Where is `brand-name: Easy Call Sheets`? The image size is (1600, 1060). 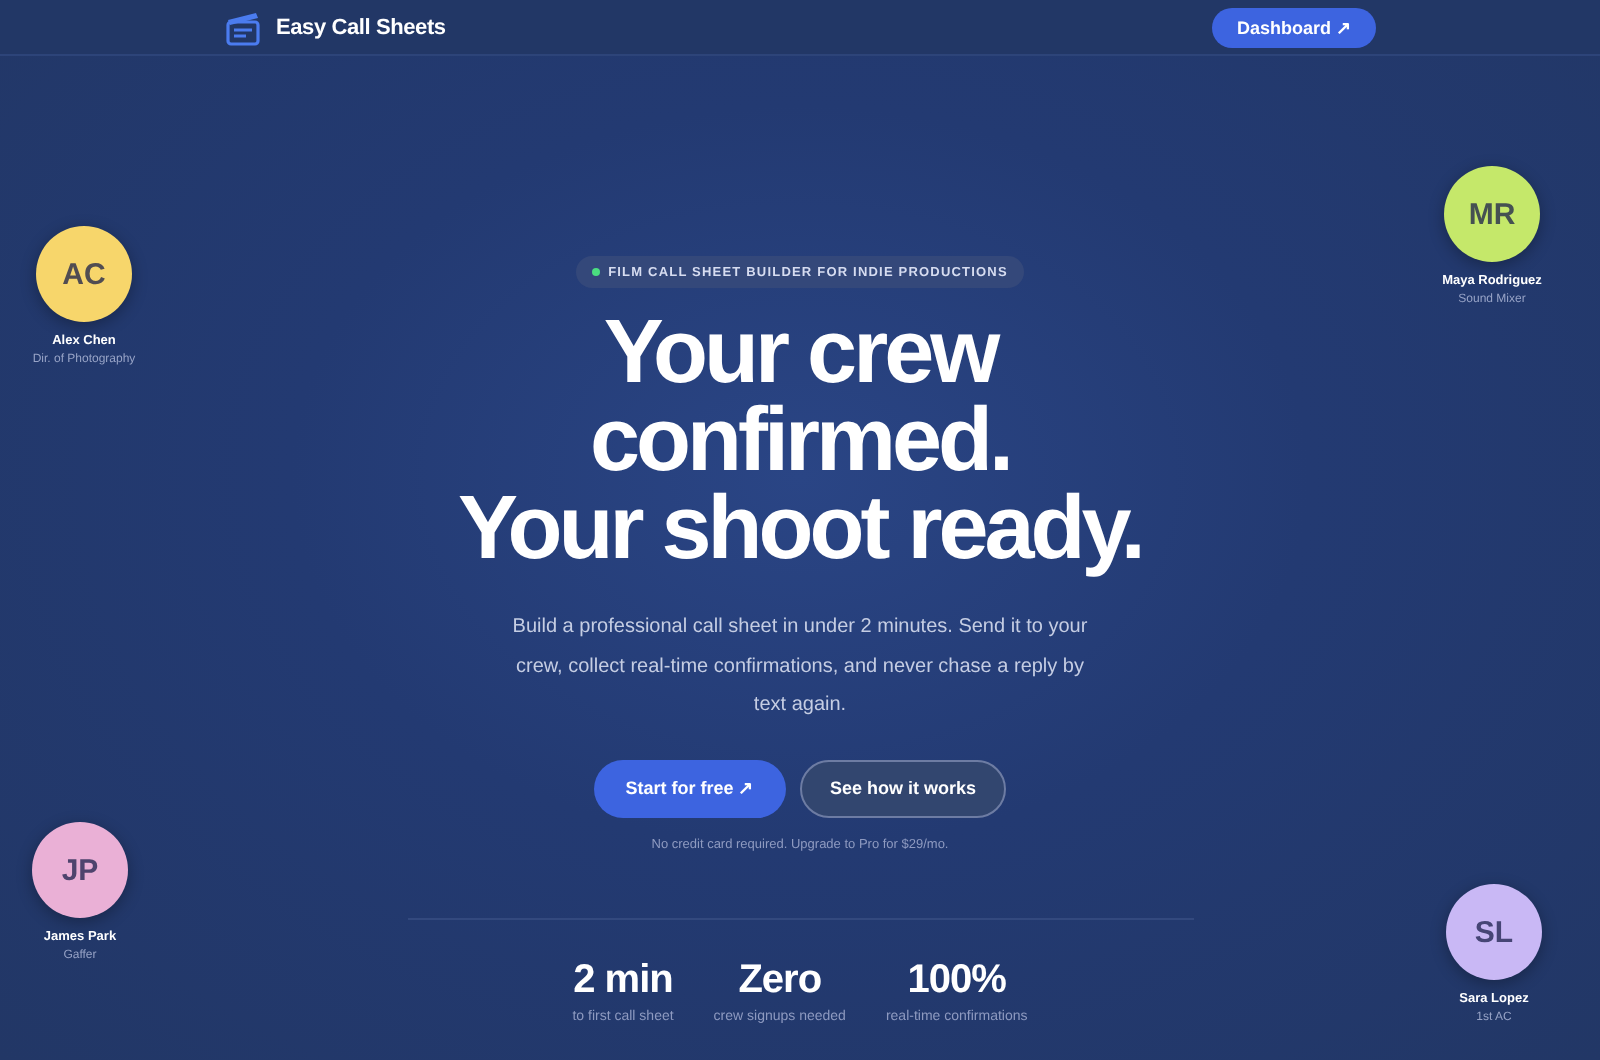
brand-name: Easy Call Sheets is located at coordinates (361, 27).